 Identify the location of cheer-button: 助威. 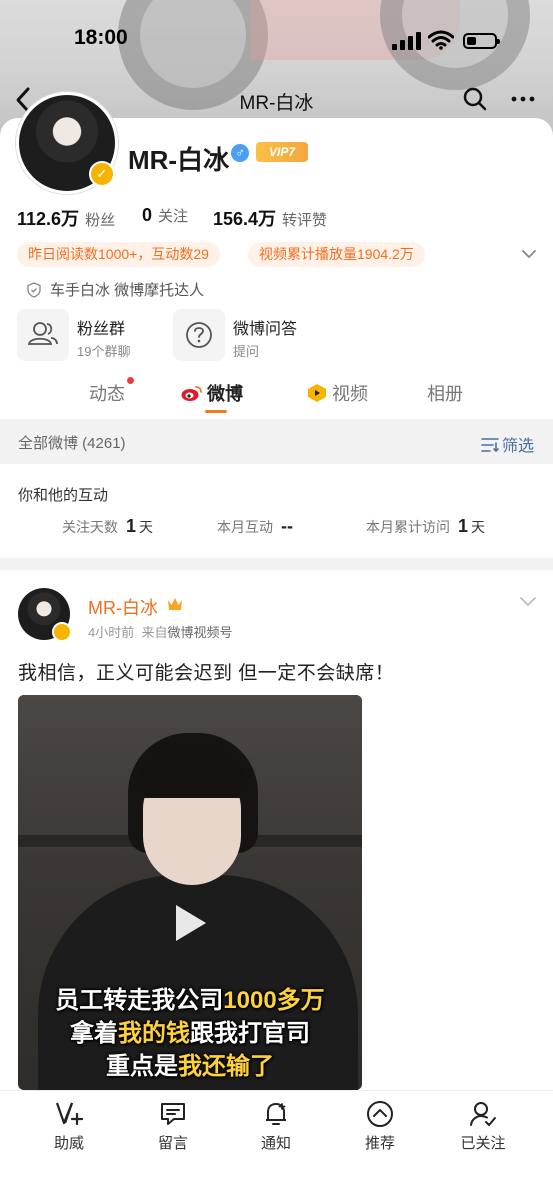
(69, 1126).